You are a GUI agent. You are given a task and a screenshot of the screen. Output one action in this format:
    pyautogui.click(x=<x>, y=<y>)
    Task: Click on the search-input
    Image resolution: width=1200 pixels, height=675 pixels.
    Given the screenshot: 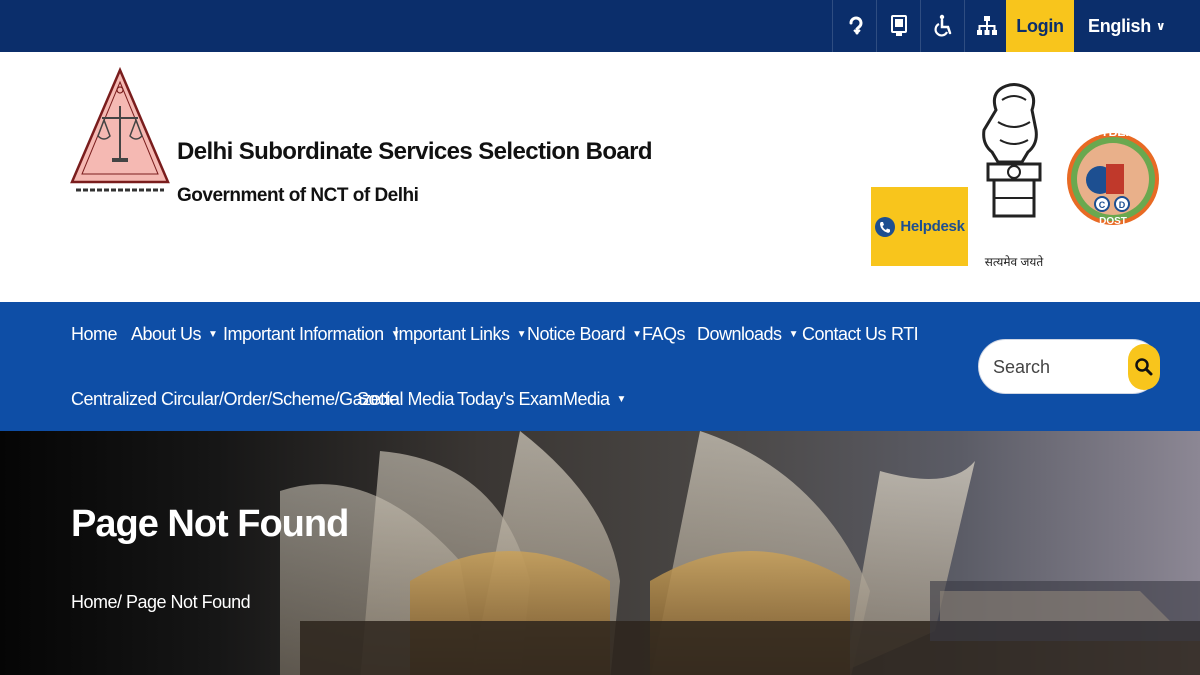 What is the action you would take?
    pyautogui.click(x=1055, y=367)
    